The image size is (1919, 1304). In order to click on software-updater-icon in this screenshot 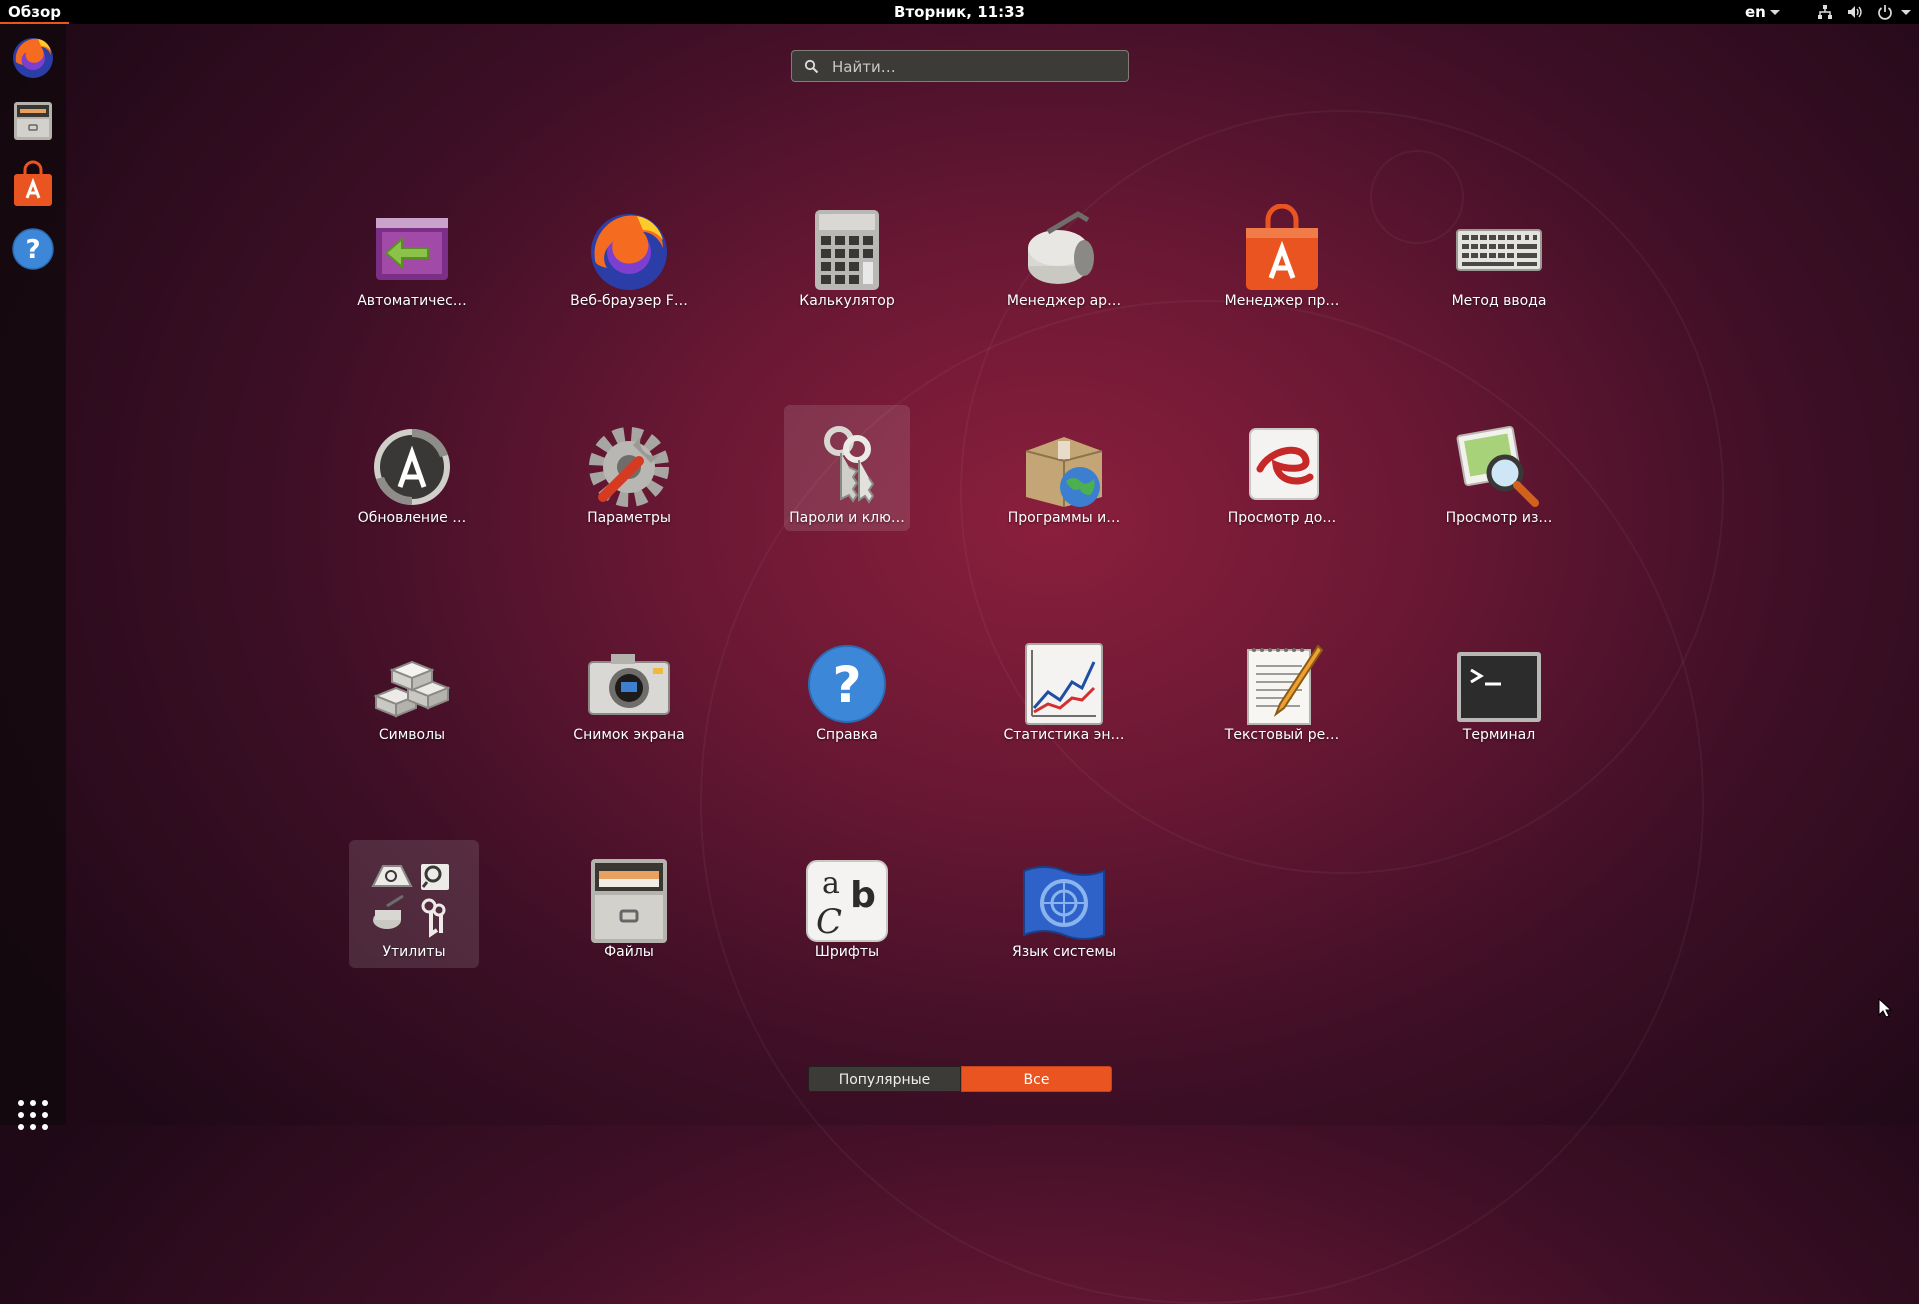, I will do `click(412, 467)`.